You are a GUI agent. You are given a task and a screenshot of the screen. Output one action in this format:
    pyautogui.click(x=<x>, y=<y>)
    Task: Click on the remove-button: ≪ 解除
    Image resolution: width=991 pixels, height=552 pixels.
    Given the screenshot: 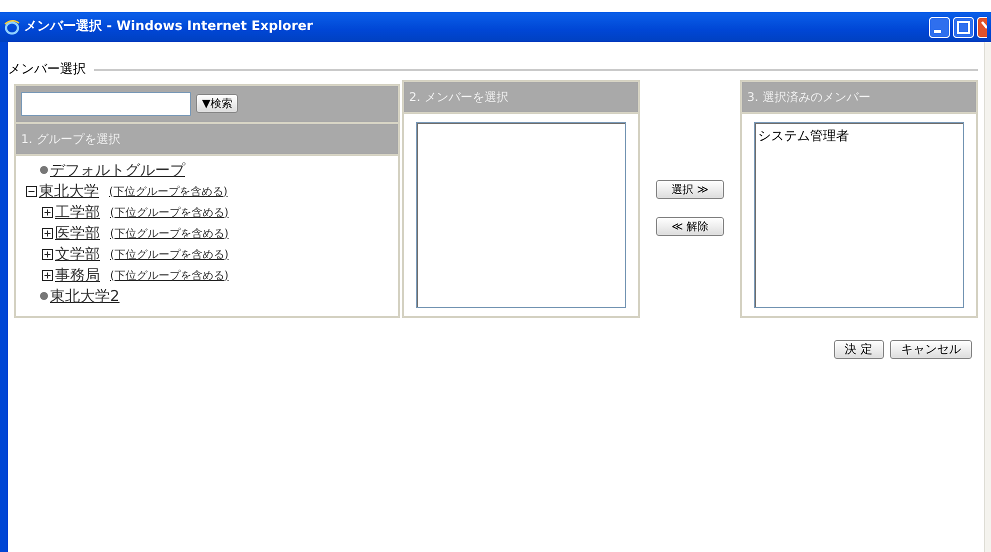 What is the action you would take?
    pyautogui.click(x=690, y=226)
    